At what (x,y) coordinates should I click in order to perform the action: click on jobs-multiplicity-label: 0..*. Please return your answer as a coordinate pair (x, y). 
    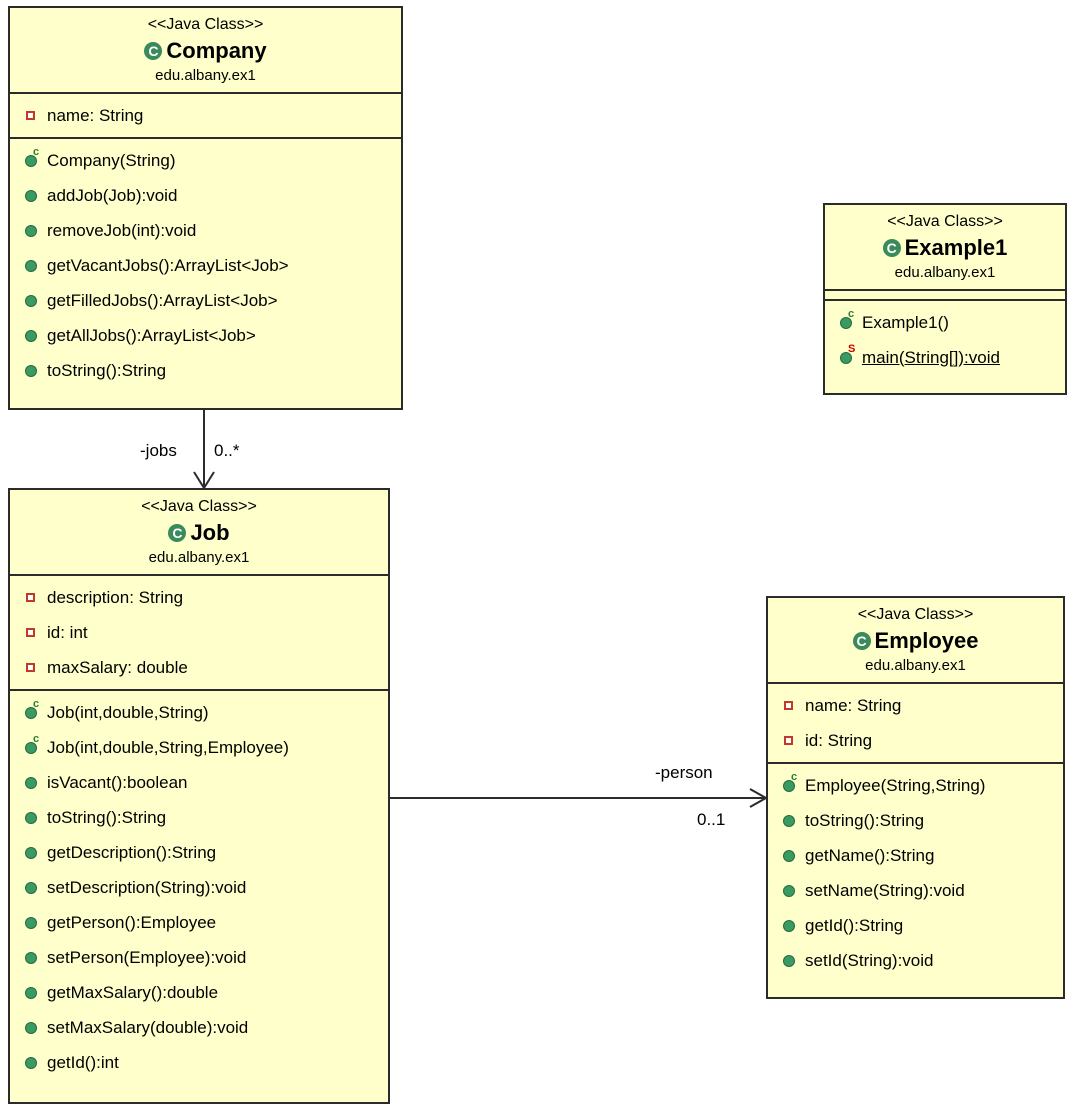
    Looking at the image, I should click on (227, 450).